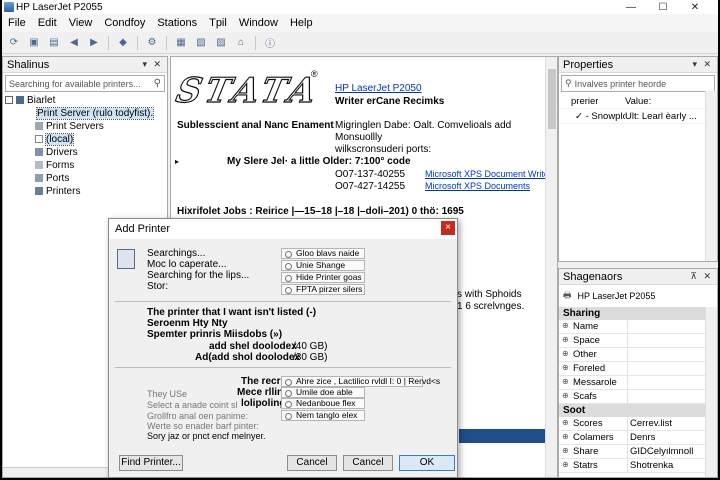  I want to click on cancel-button: Cancel, so click(312, 463).